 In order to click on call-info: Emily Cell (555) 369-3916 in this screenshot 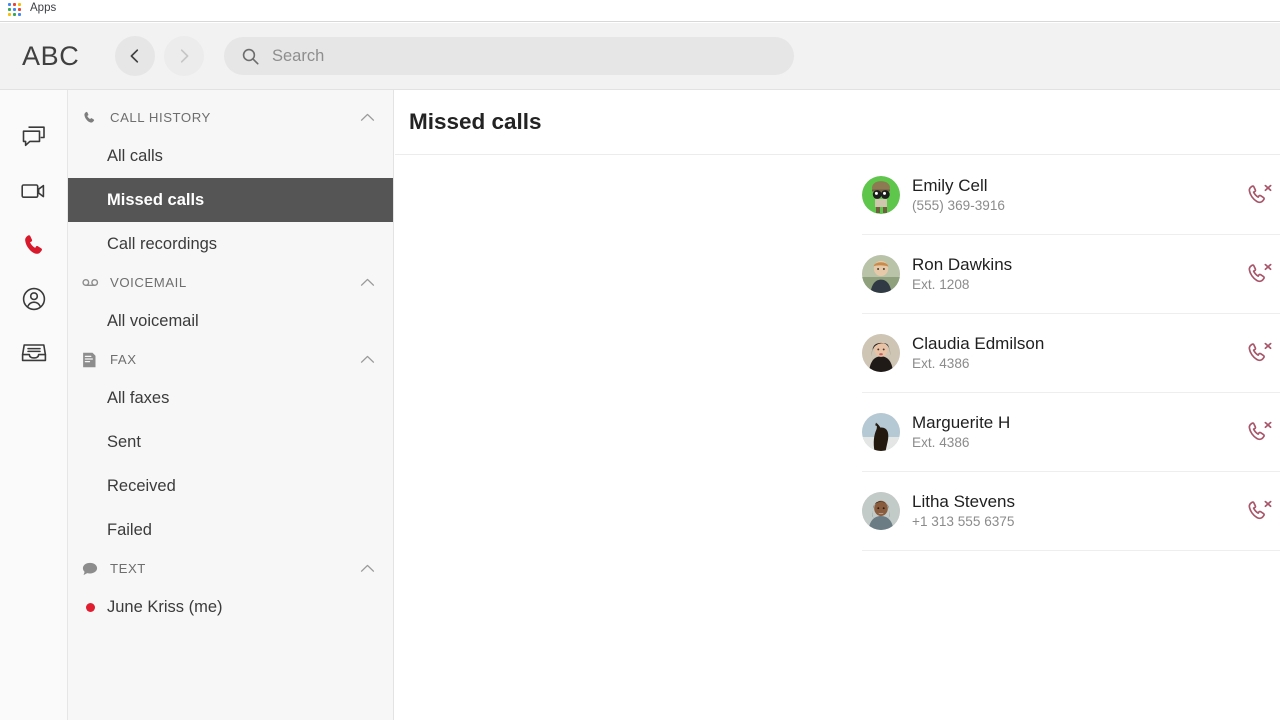, I will do `click(1076, 195)`.